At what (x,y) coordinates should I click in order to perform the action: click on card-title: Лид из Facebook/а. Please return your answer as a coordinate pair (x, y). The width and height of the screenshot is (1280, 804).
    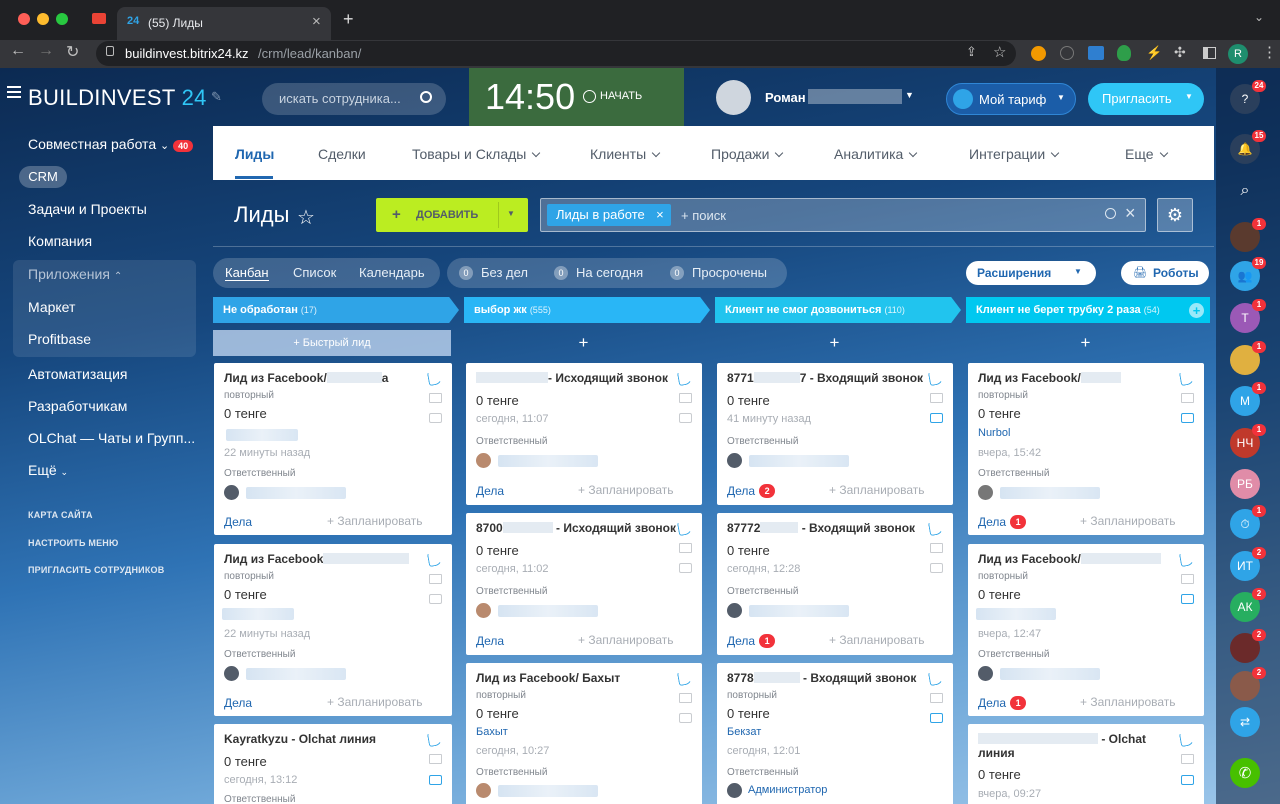
    Looking at the image, I should click on (306, 378).